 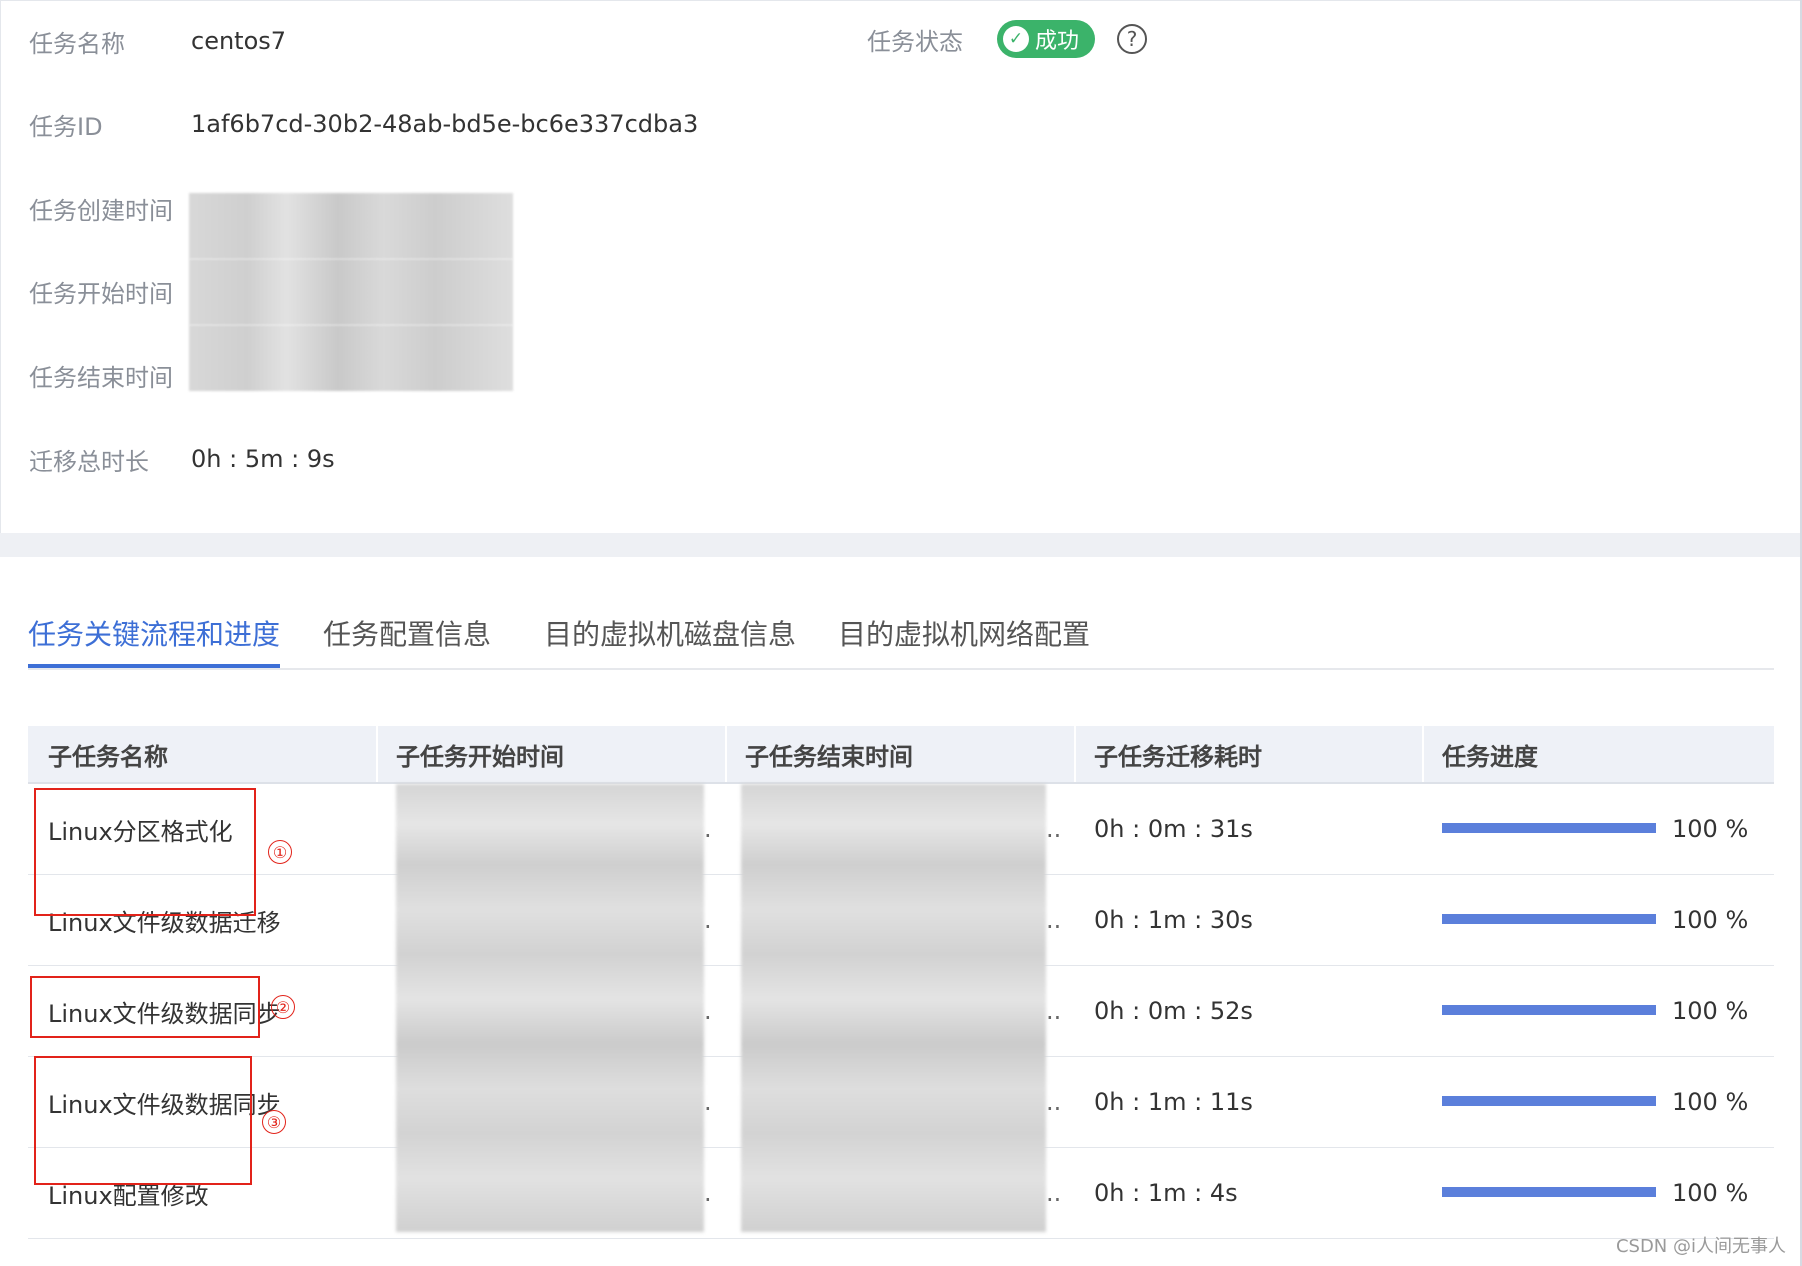 I want to click on task-start-row: 任务开始时间, so click(x=110, y=291).